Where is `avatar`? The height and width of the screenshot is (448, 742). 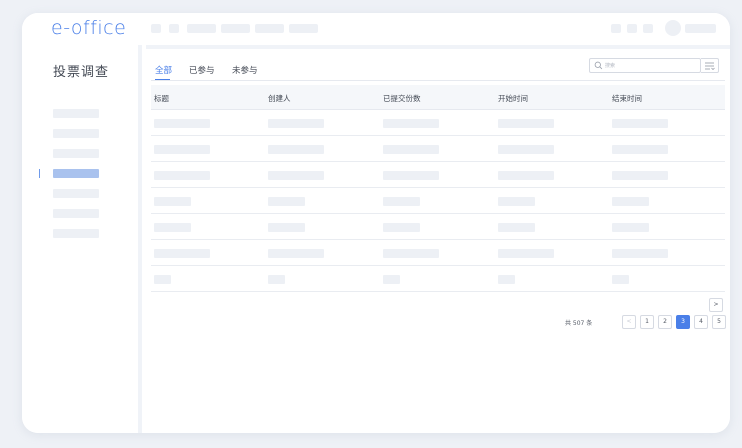
avatar is located at coordinates (673, 28).